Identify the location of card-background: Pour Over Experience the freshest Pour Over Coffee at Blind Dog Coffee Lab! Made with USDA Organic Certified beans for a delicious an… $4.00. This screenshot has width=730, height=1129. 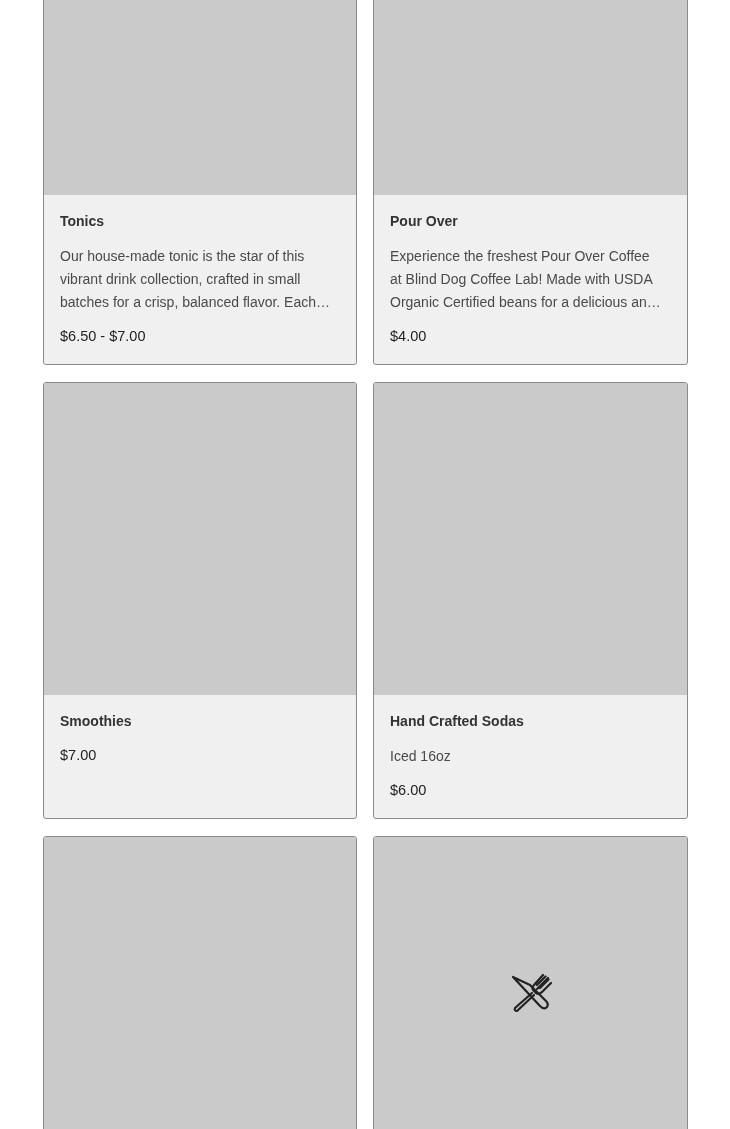
(530, 182).